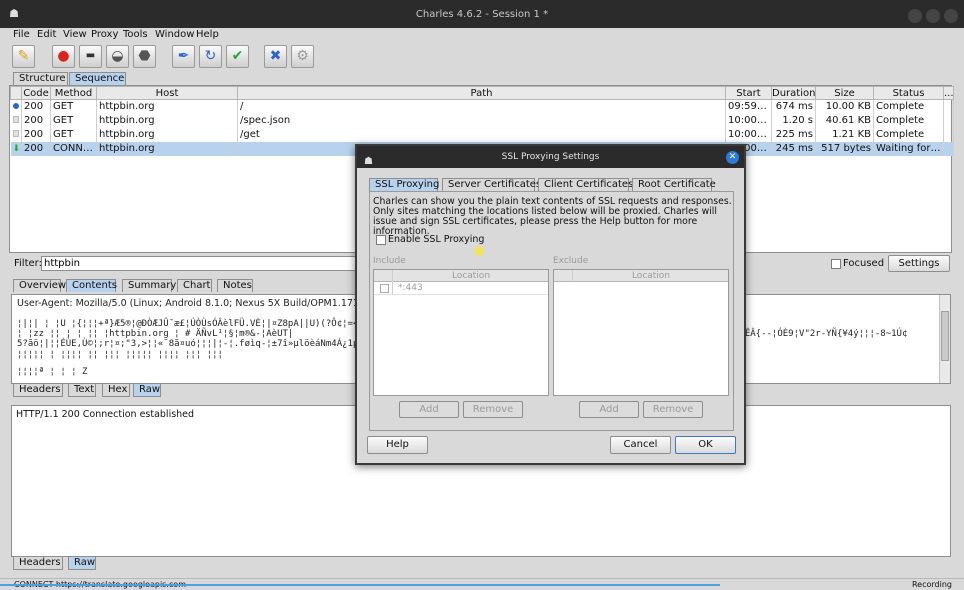 The width and height of the screenshot is (964, 590). What do you see at coordinates (908, 134) in the screenshot?
I see `cell-status: Complete` at bounding box center [908, 134].